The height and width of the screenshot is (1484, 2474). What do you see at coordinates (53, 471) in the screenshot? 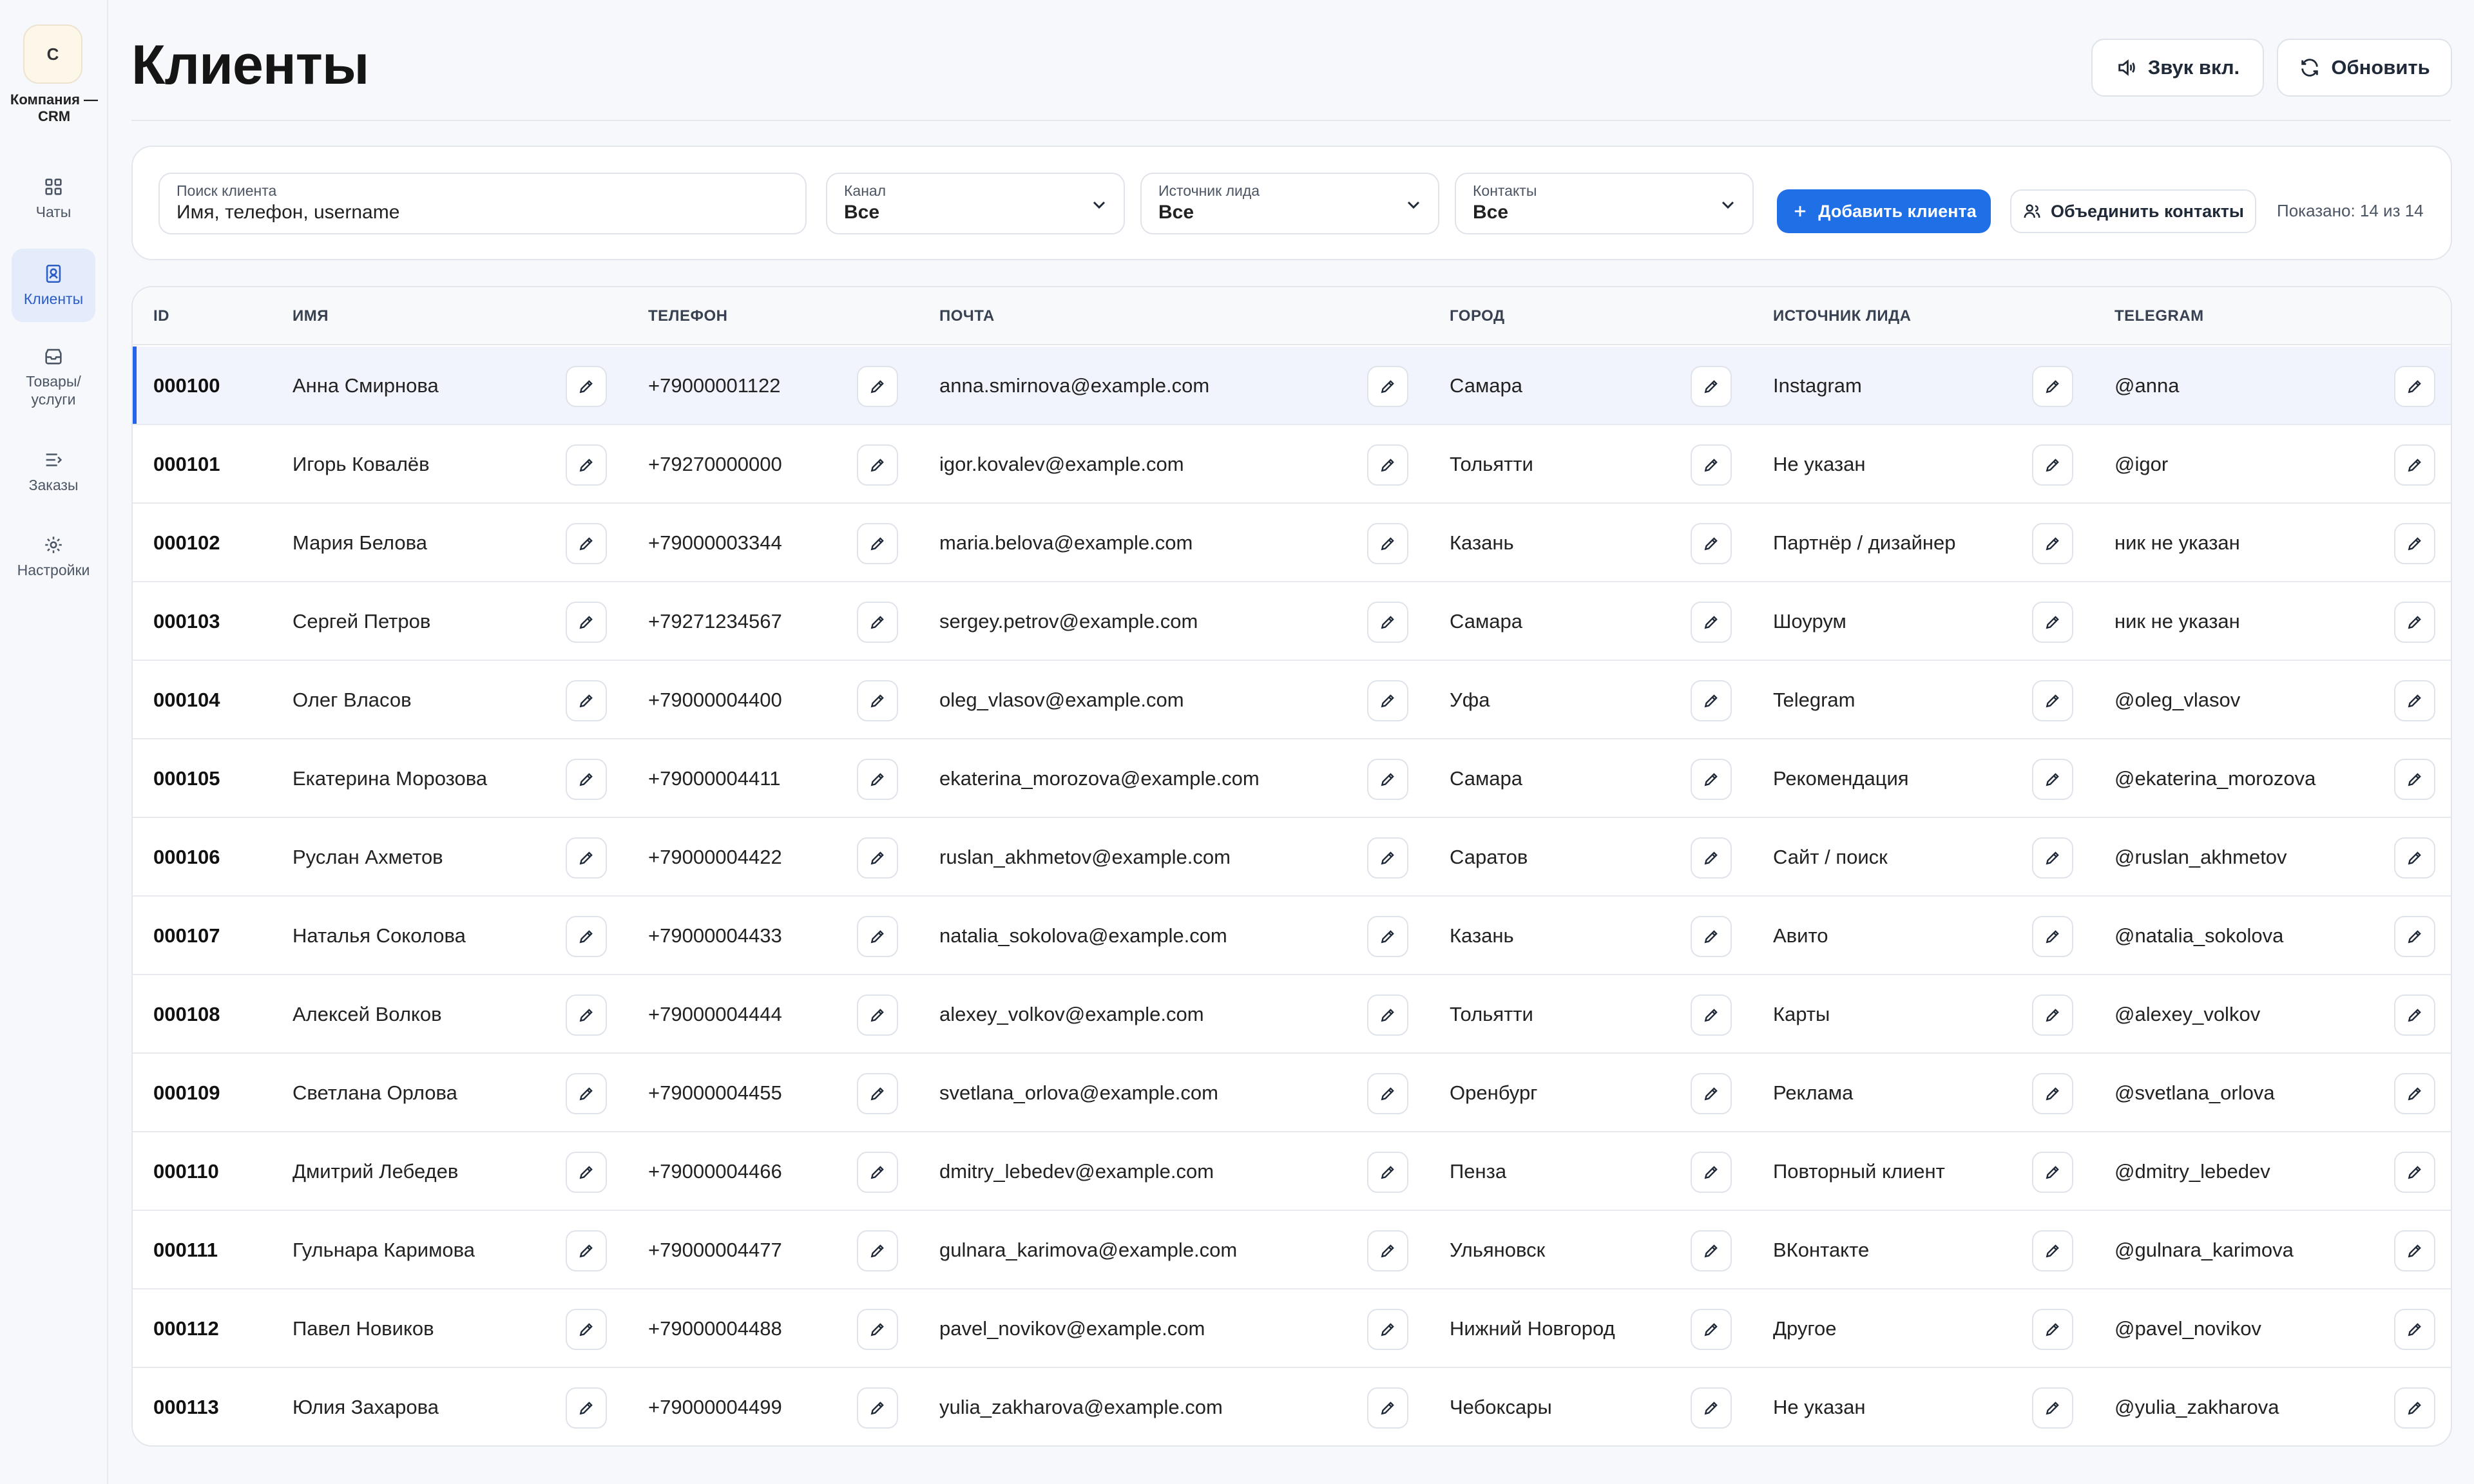
I see `nav-item-orders: Заказы` at bounding box center [53, 471].